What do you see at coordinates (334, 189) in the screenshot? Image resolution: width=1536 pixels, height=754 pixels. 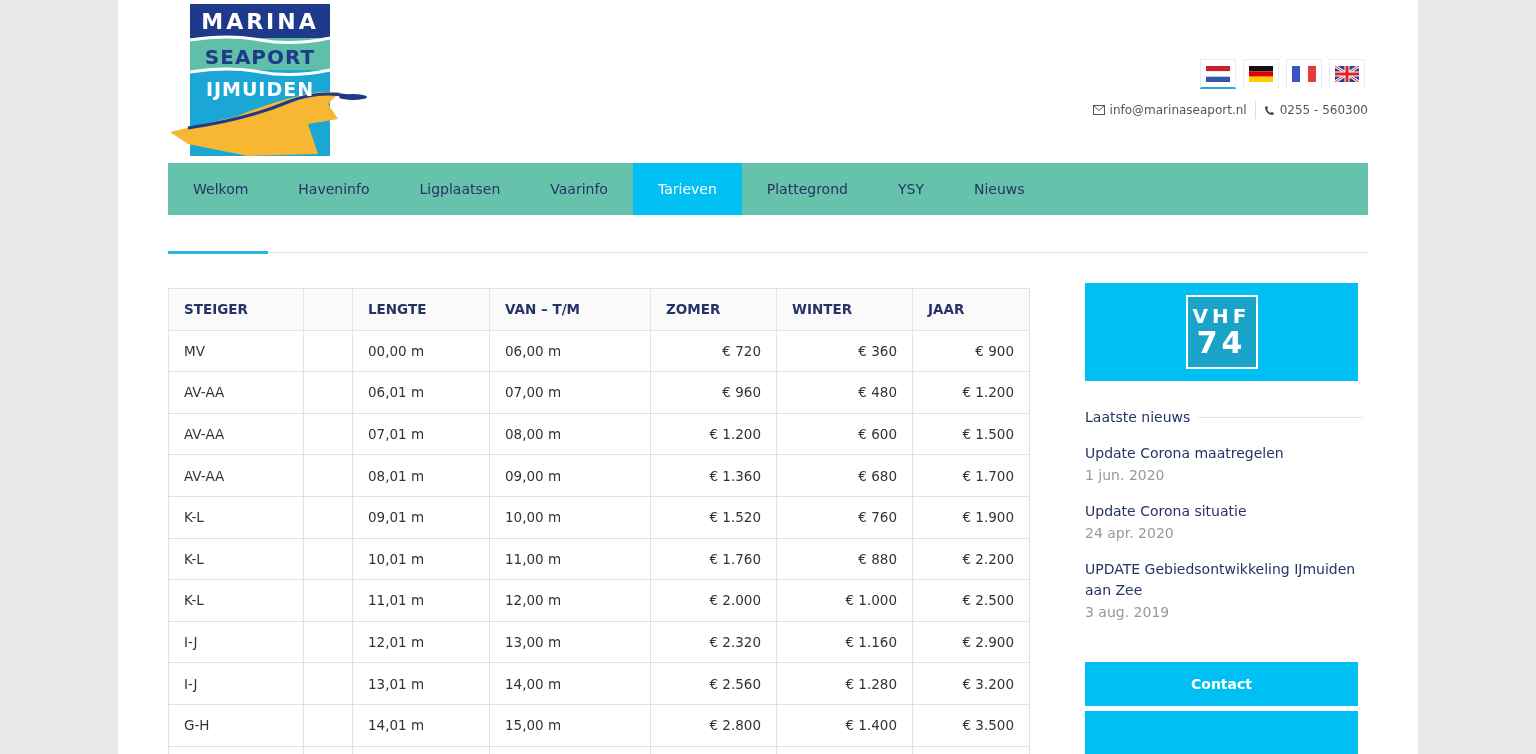 I see `nav-tab: Haveninfo` at bounding box center [334, 189].